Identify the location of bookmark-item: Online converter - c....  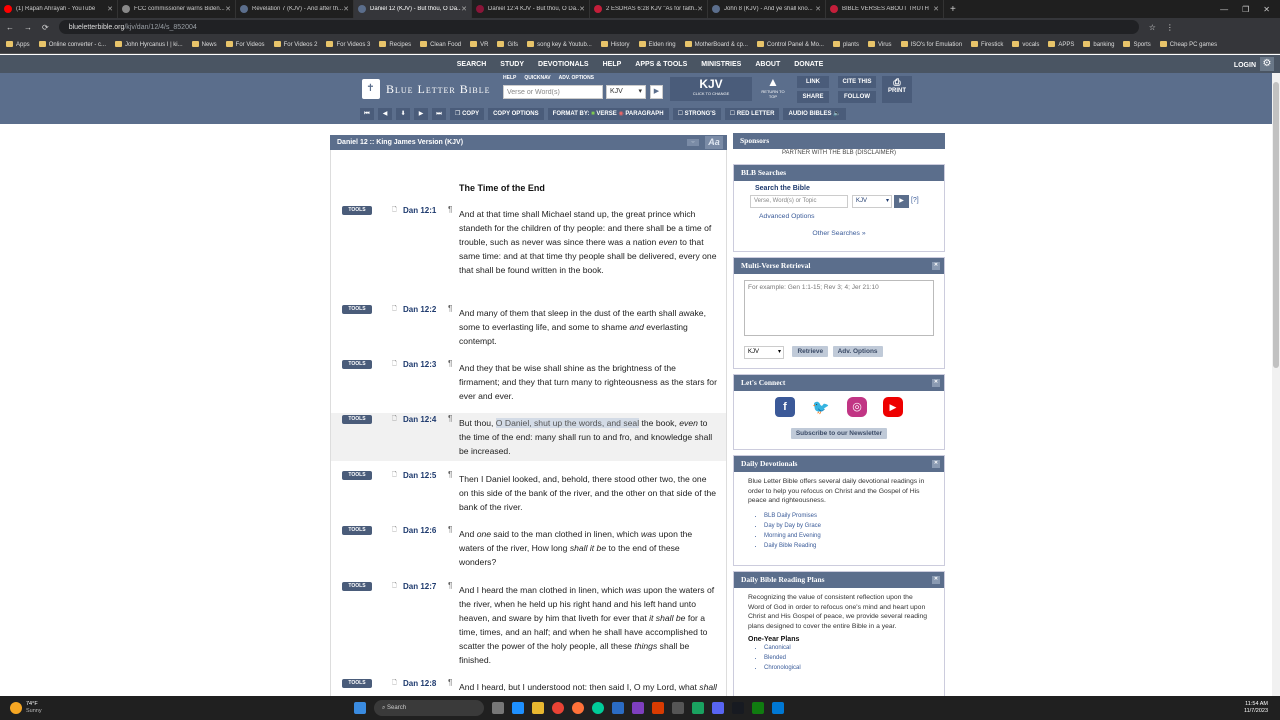
(72, 44).